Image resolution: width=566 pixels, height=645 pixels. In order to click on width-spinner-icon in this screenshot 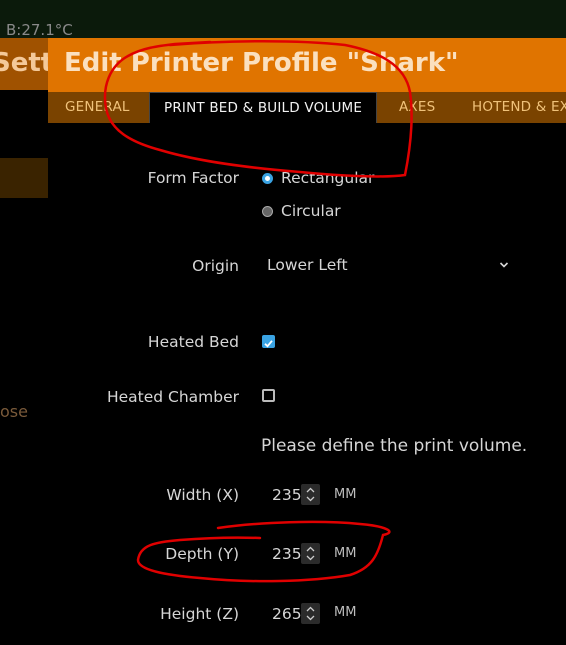, I will do `click(310, 494)`.